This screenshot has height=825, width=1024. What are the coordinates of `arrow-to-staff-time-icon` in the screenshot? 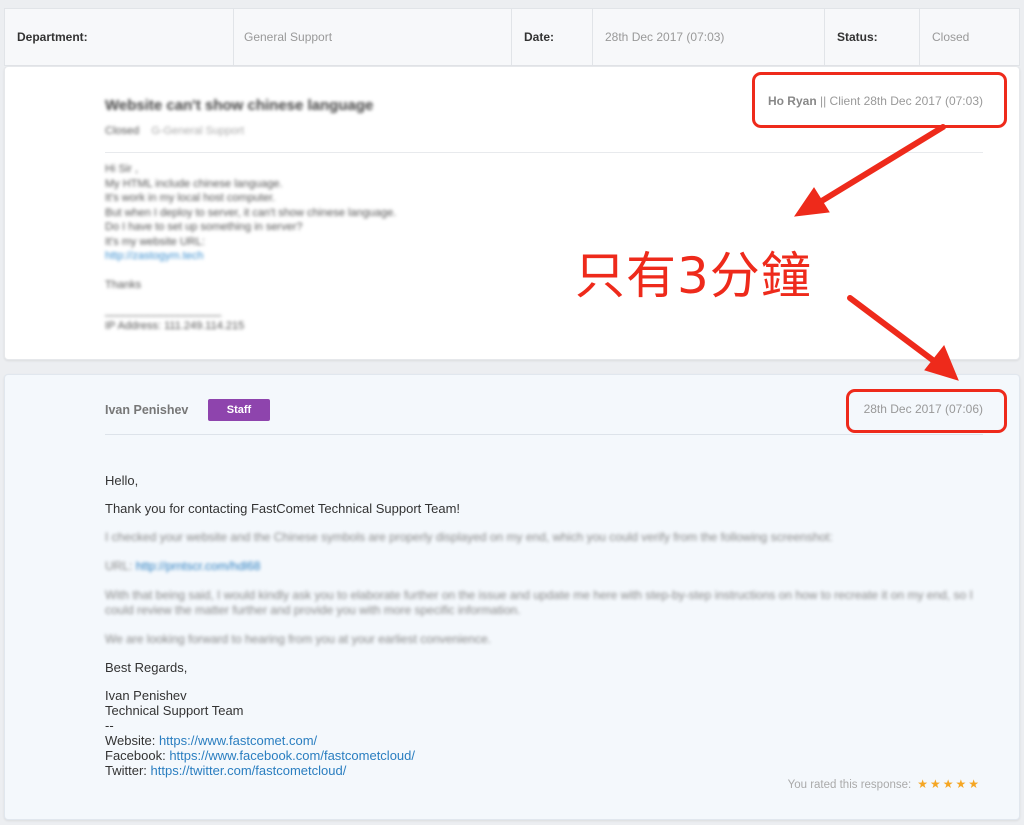 It's located at (903, 338).